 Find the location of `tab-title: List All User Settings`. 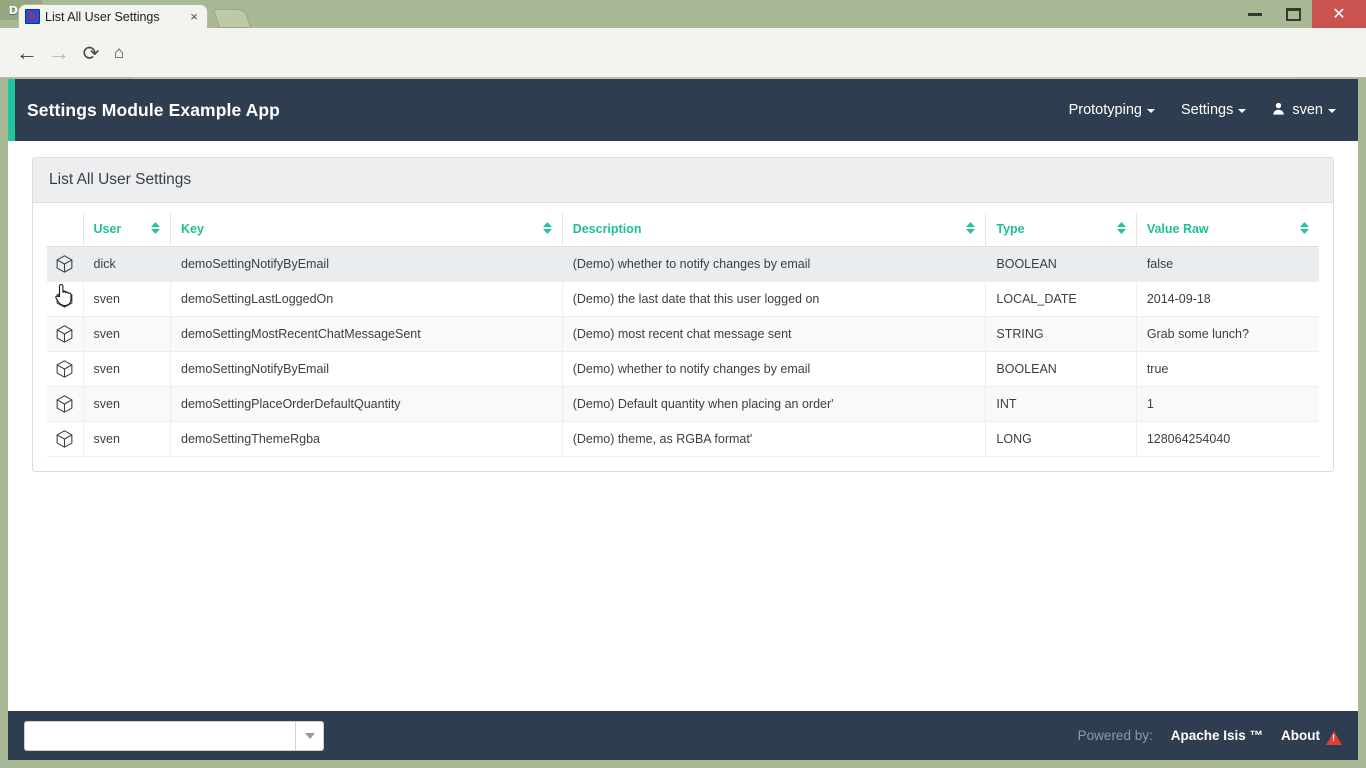

tab-title: List All User Settings is located at coordinates (102, 16).